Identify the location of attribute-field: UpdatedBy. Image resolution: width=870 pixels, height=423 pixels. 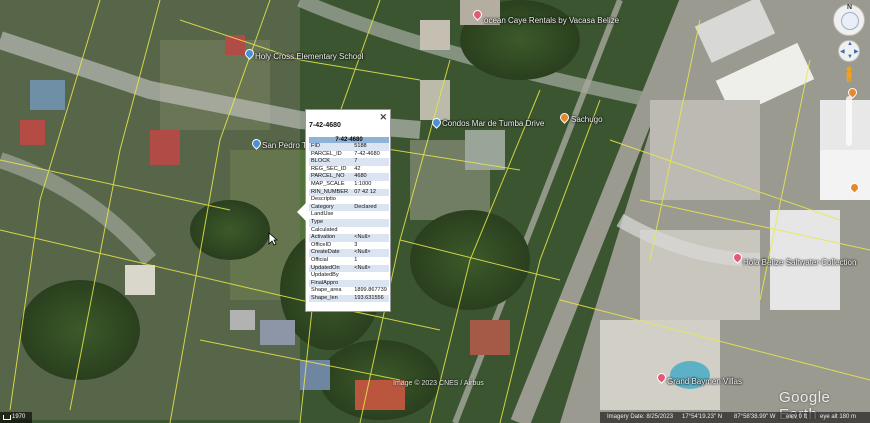
(325, 275).